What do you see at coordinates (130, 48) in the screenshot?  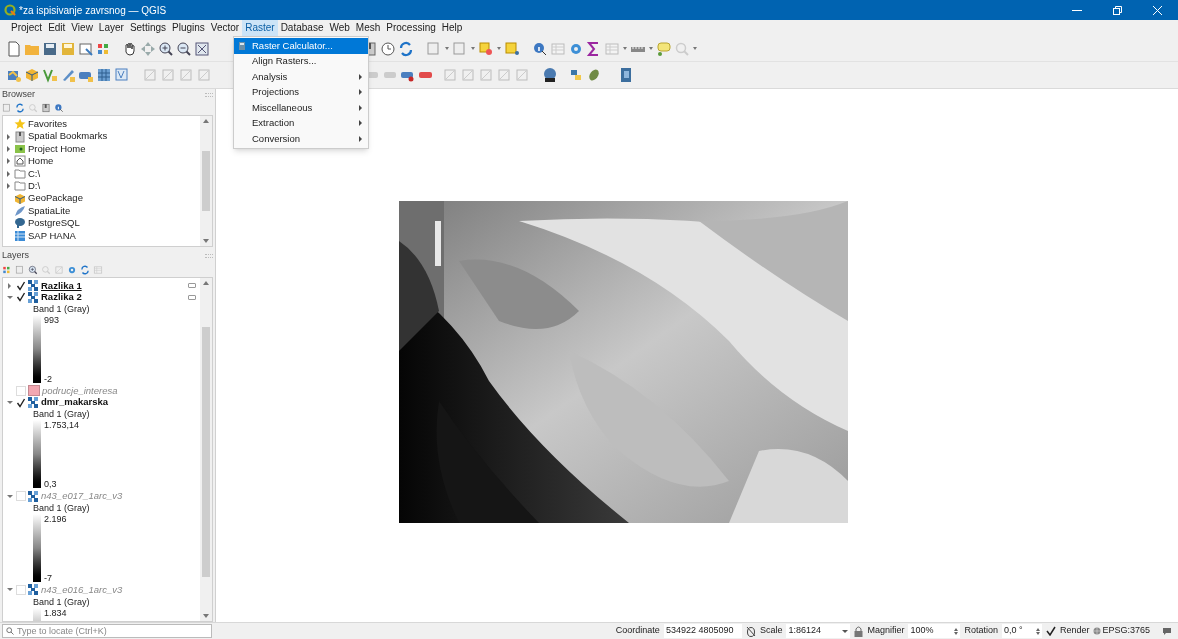 I see `hand-icon` at bounding box center [130, 48].